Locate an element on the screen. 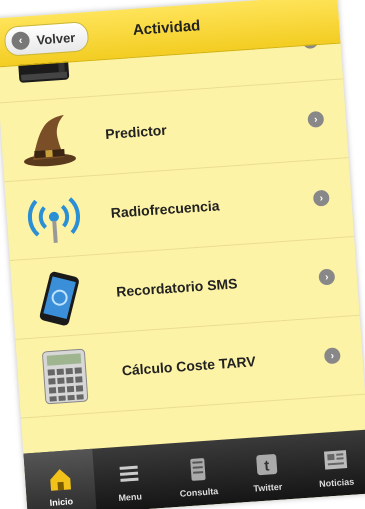 Image resolution: width=365 pixels, height=509 pixels. page-title: Actividad is located at coordinates (166, 28).